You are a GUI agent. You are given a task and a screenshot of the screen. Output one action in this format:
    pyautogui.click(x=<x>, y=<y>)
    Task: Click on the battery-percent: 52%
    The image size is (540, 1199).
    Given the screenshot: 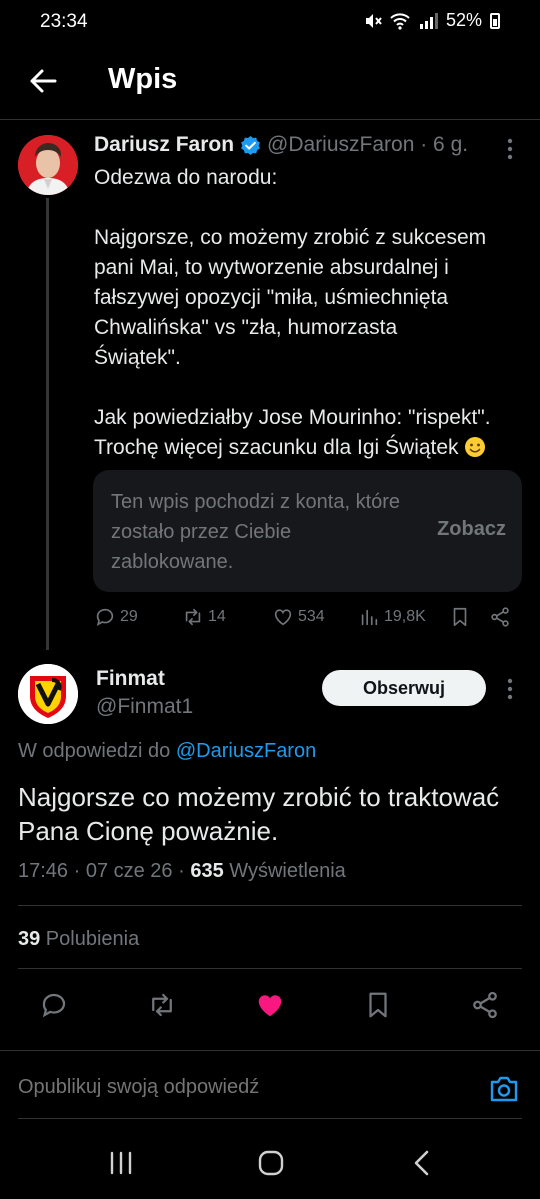 What is the action you would take?
    pyautogui.click(x=463, y=20)
    